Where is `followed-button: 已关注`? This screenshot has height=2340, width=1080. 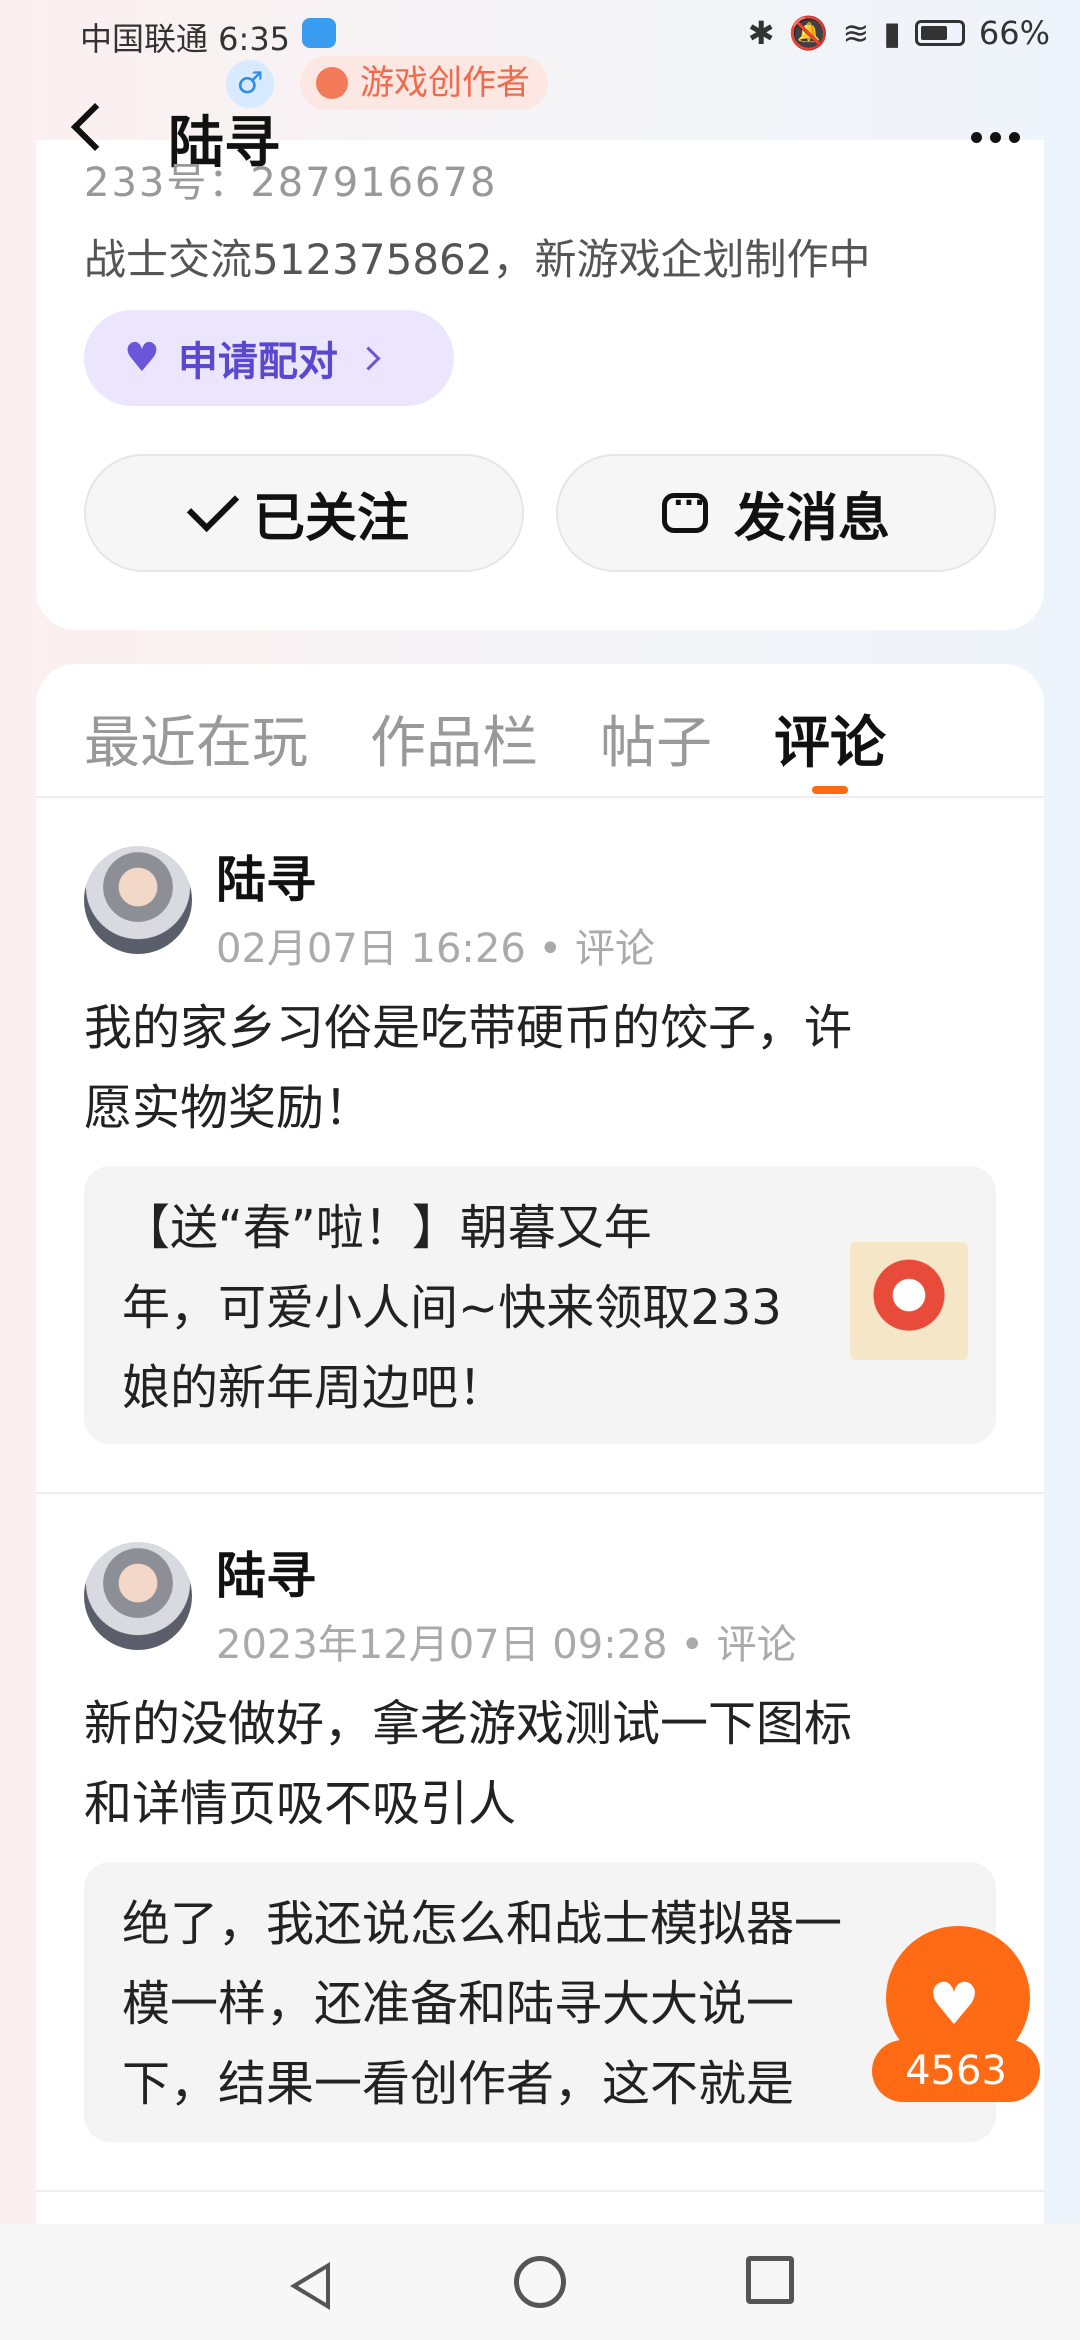 followed-button: 已关注 is located at coordinates (304, 513).